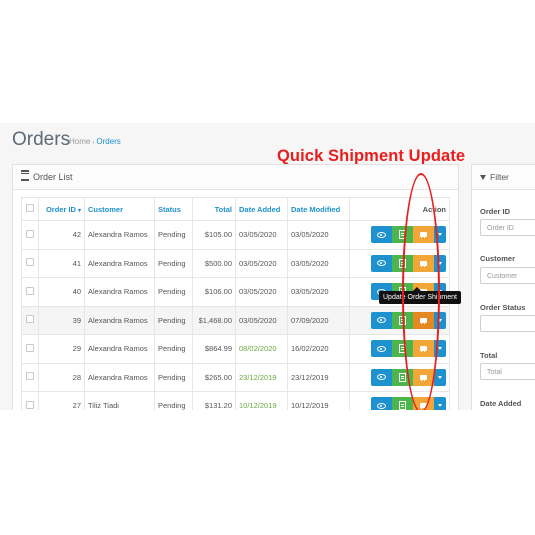 Image resolution: width=535 pixels, height=535 pixels. What do you see at coordinates (261, 349) in the screenshot?
I see `cell-date-added: 08/02/2020` at bounding box center [261, 349].